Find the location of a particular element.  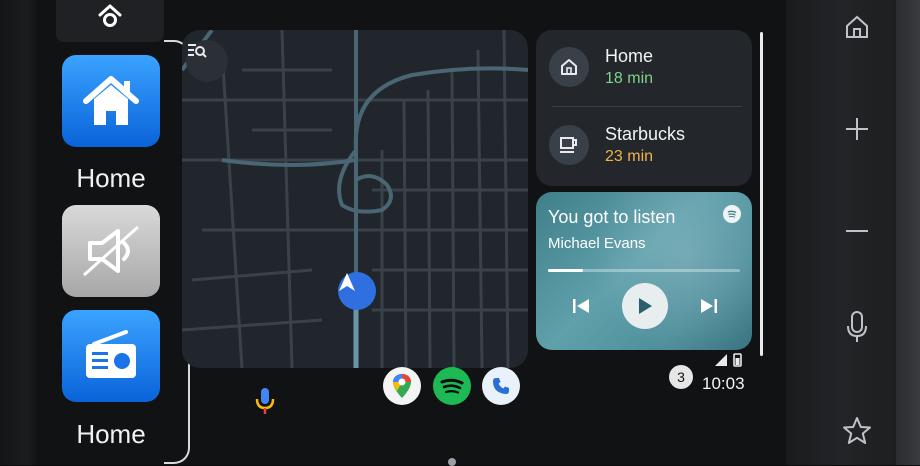

microphone-icon is located at coordinates (265, 401).